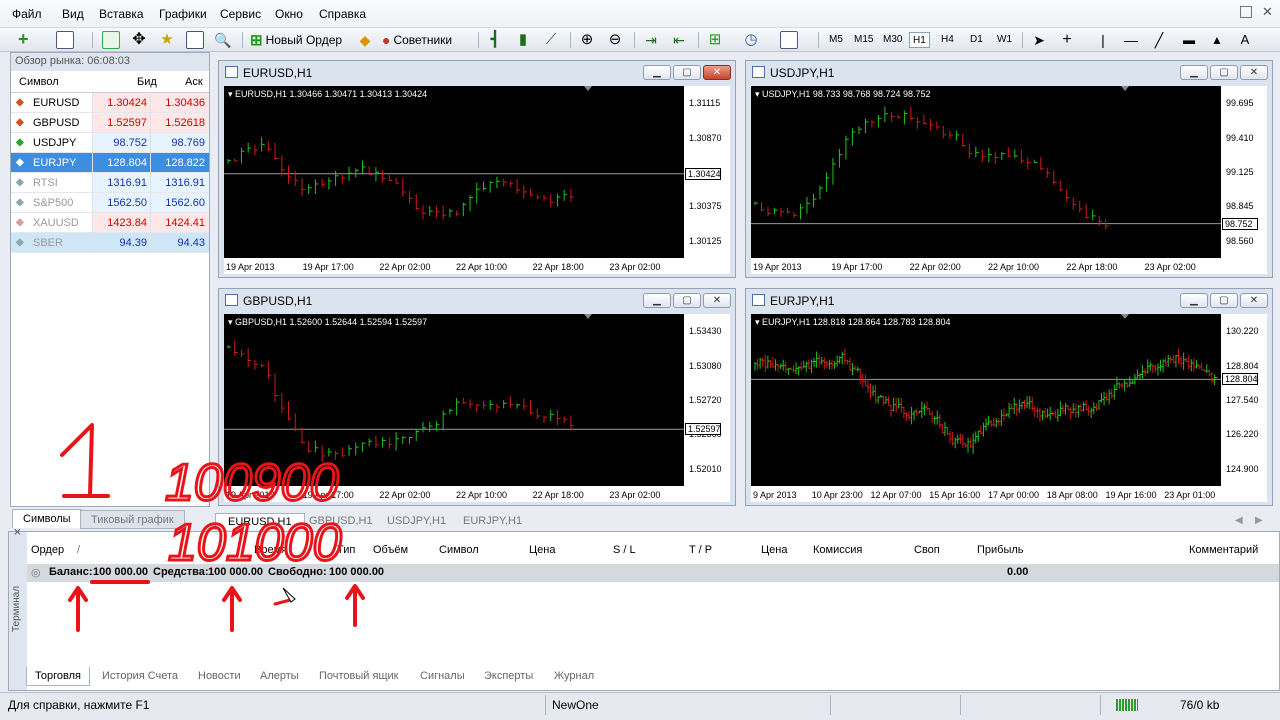 This screenshot has height=720, width=1280. Describe the element at coordinates (442, 676) in the screenshot. I see `tab-signals: Сигналы` at that location.